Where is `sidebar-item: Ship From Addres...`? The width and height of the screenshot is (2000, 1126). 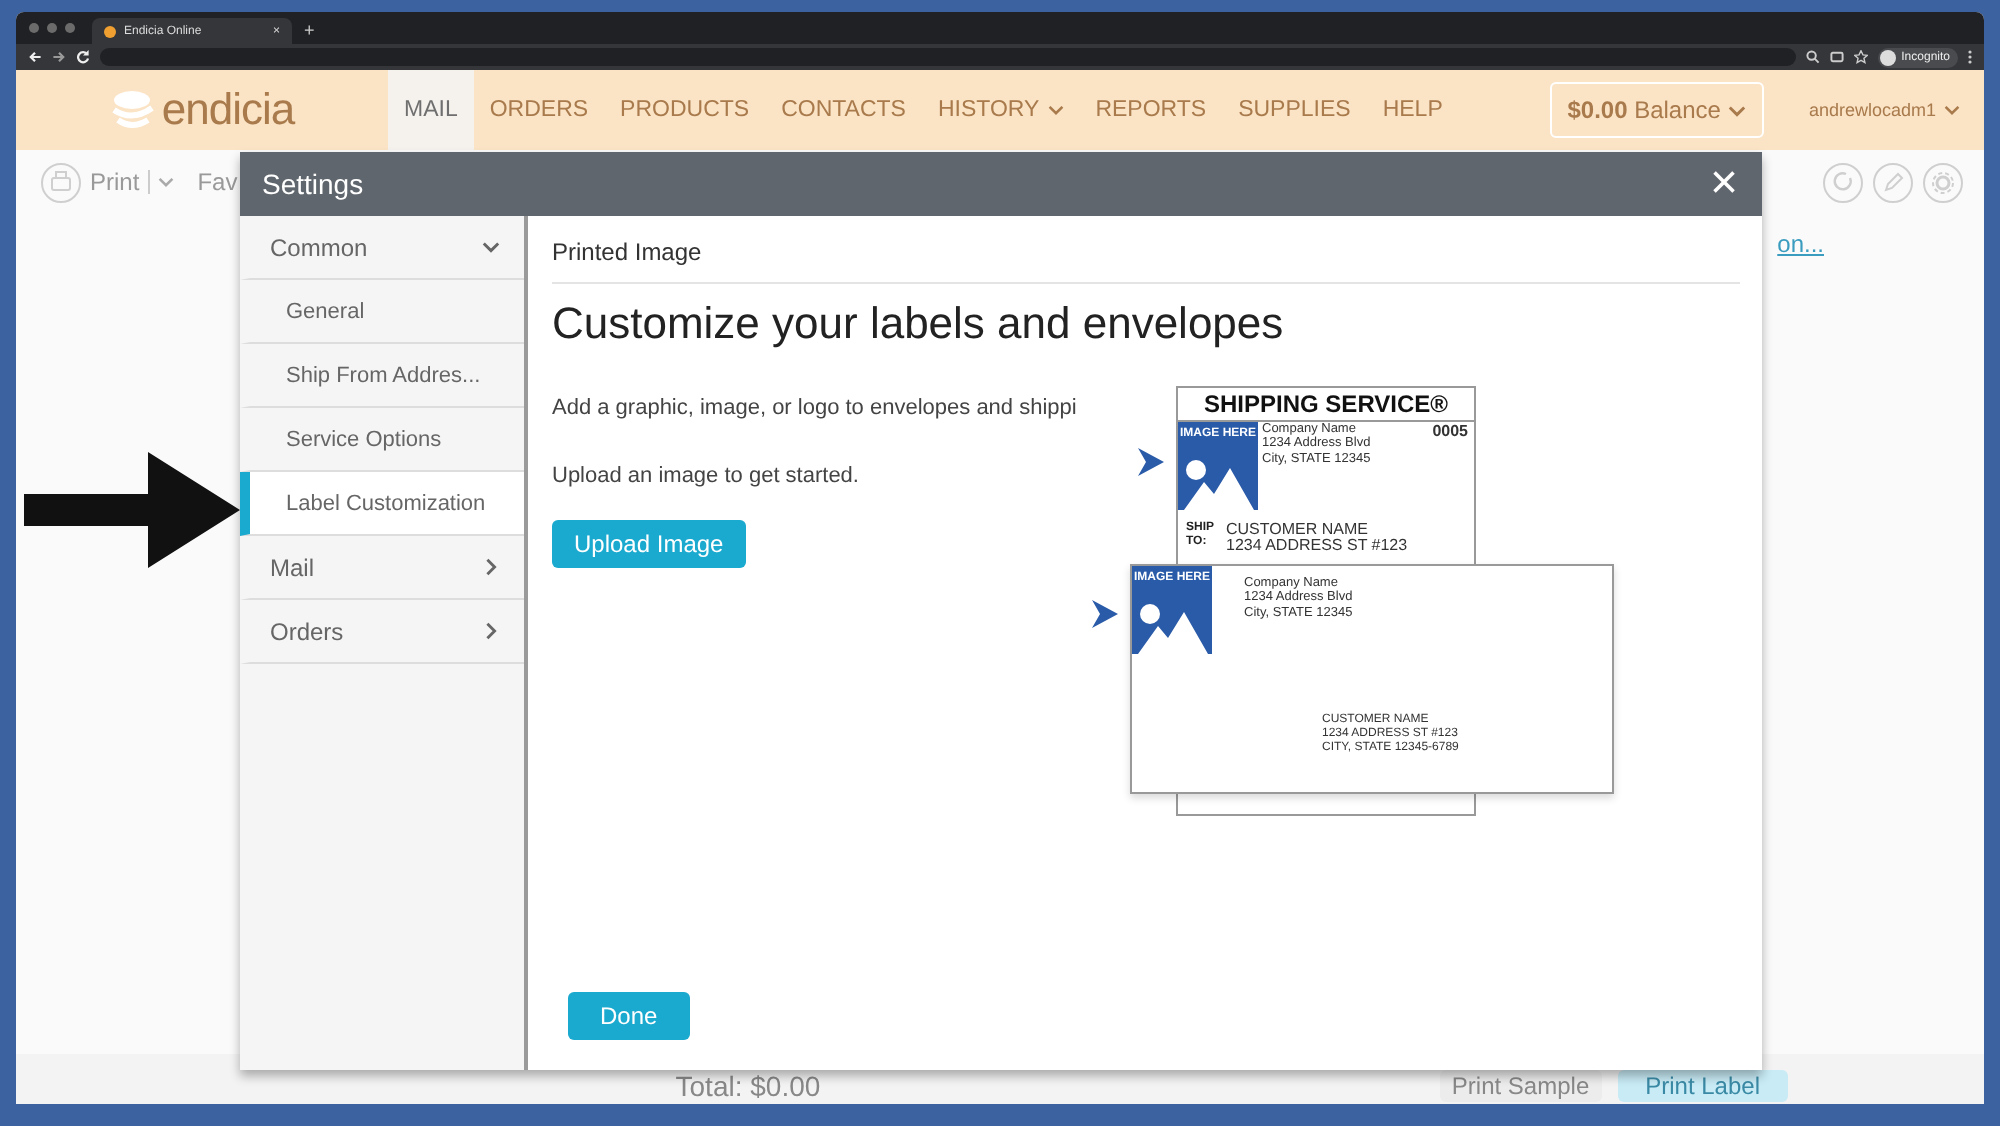
sidebar-item: Ship From Addres... is located at coordinates (382, 376).